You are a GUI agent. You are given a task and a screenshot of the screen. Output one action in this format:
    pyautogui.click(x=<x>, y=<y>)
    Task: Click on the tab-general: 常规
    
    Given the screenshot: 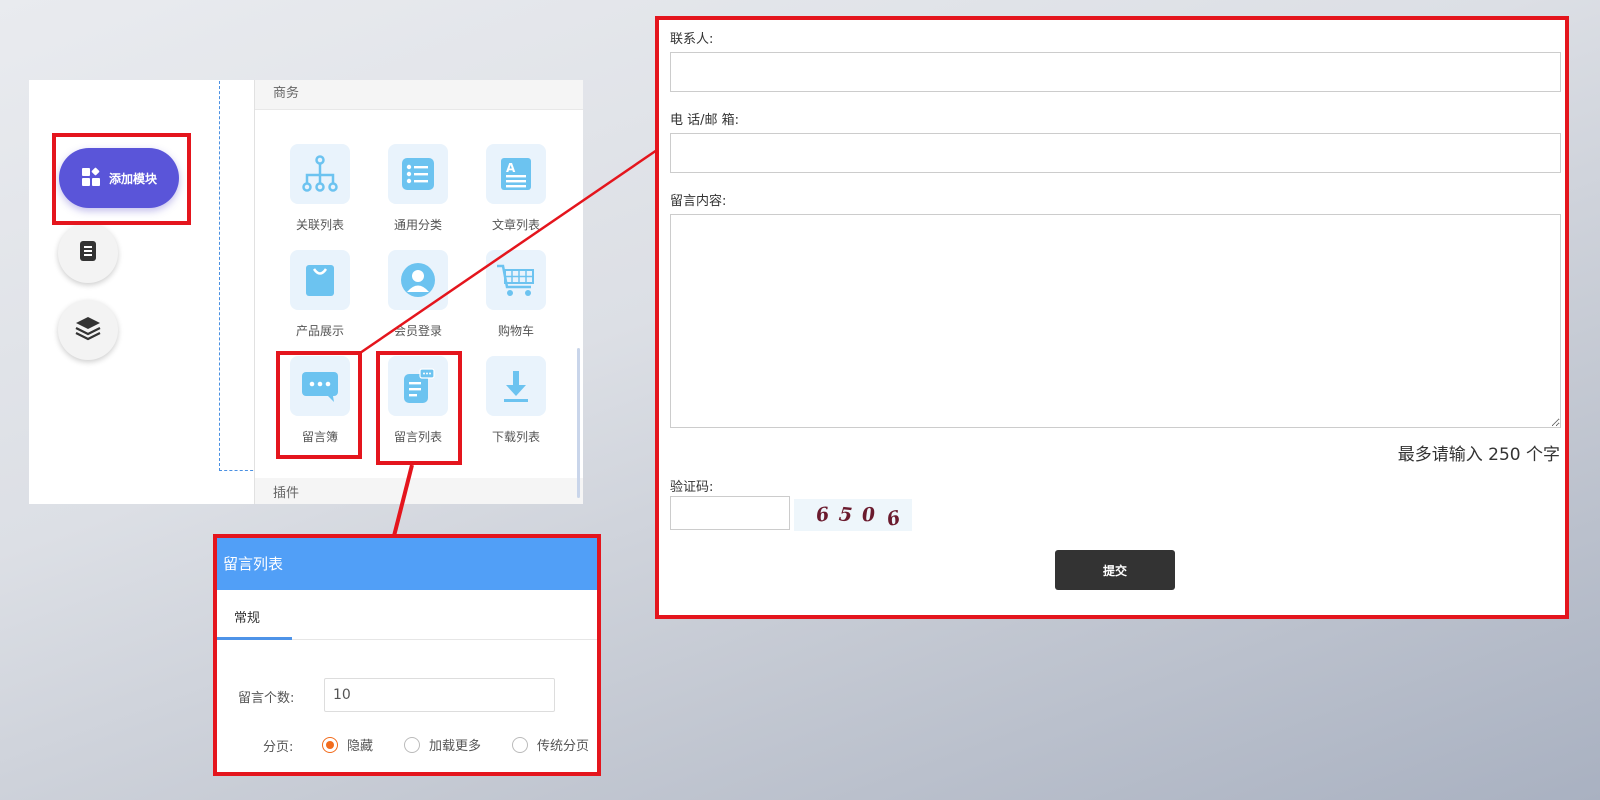 What is the action you would take?
    pyautogui.click(x=254, y=615)
    